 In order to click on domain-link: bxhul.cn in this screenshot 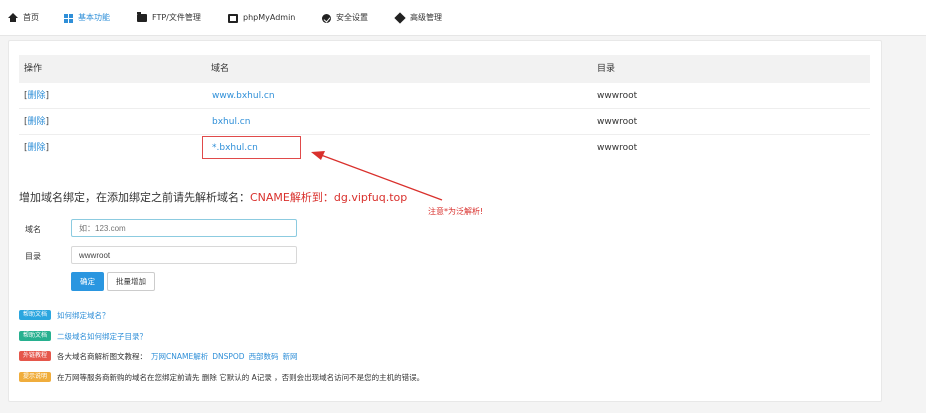, I will do `click(231, 122)`.